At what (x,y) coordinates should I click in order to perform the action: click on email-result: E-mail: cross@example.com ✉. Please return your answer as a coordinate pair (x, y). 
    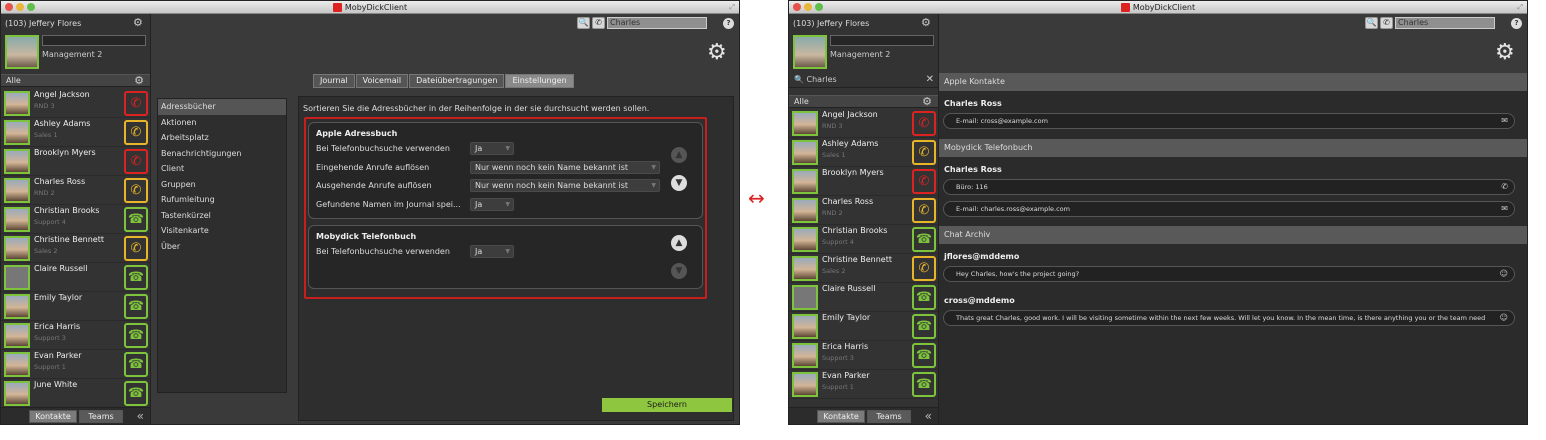
    Looking at the image, I should click on (1229, 121).